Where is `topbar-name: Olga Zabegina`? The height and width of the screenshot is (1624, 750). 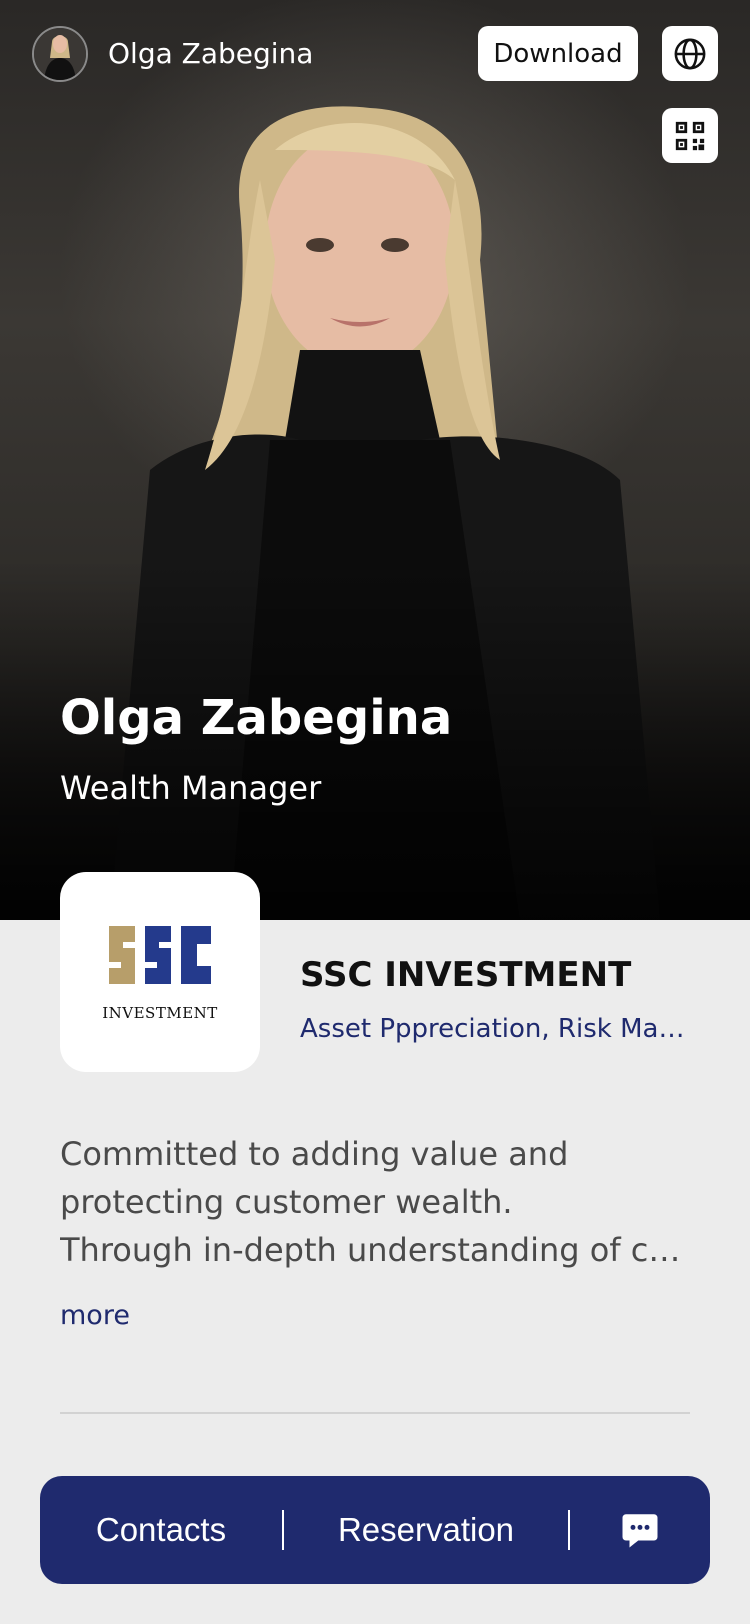
topbar-name: Olga Zabegina is located at coordinates (211, 53).